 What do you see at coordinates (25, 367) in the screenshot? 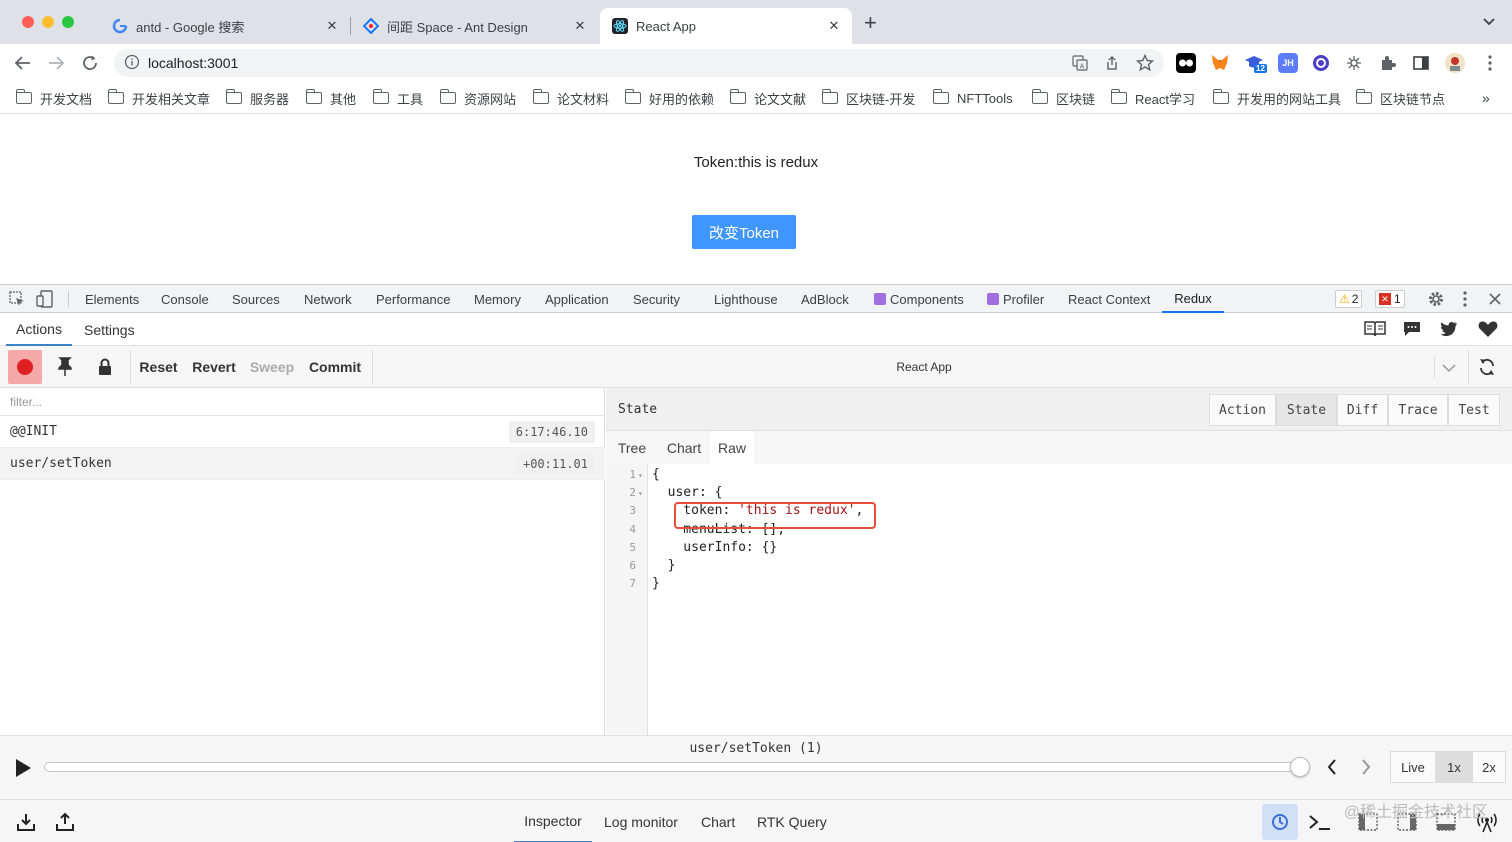
I see `record-button` at bounding box center [25, 367].